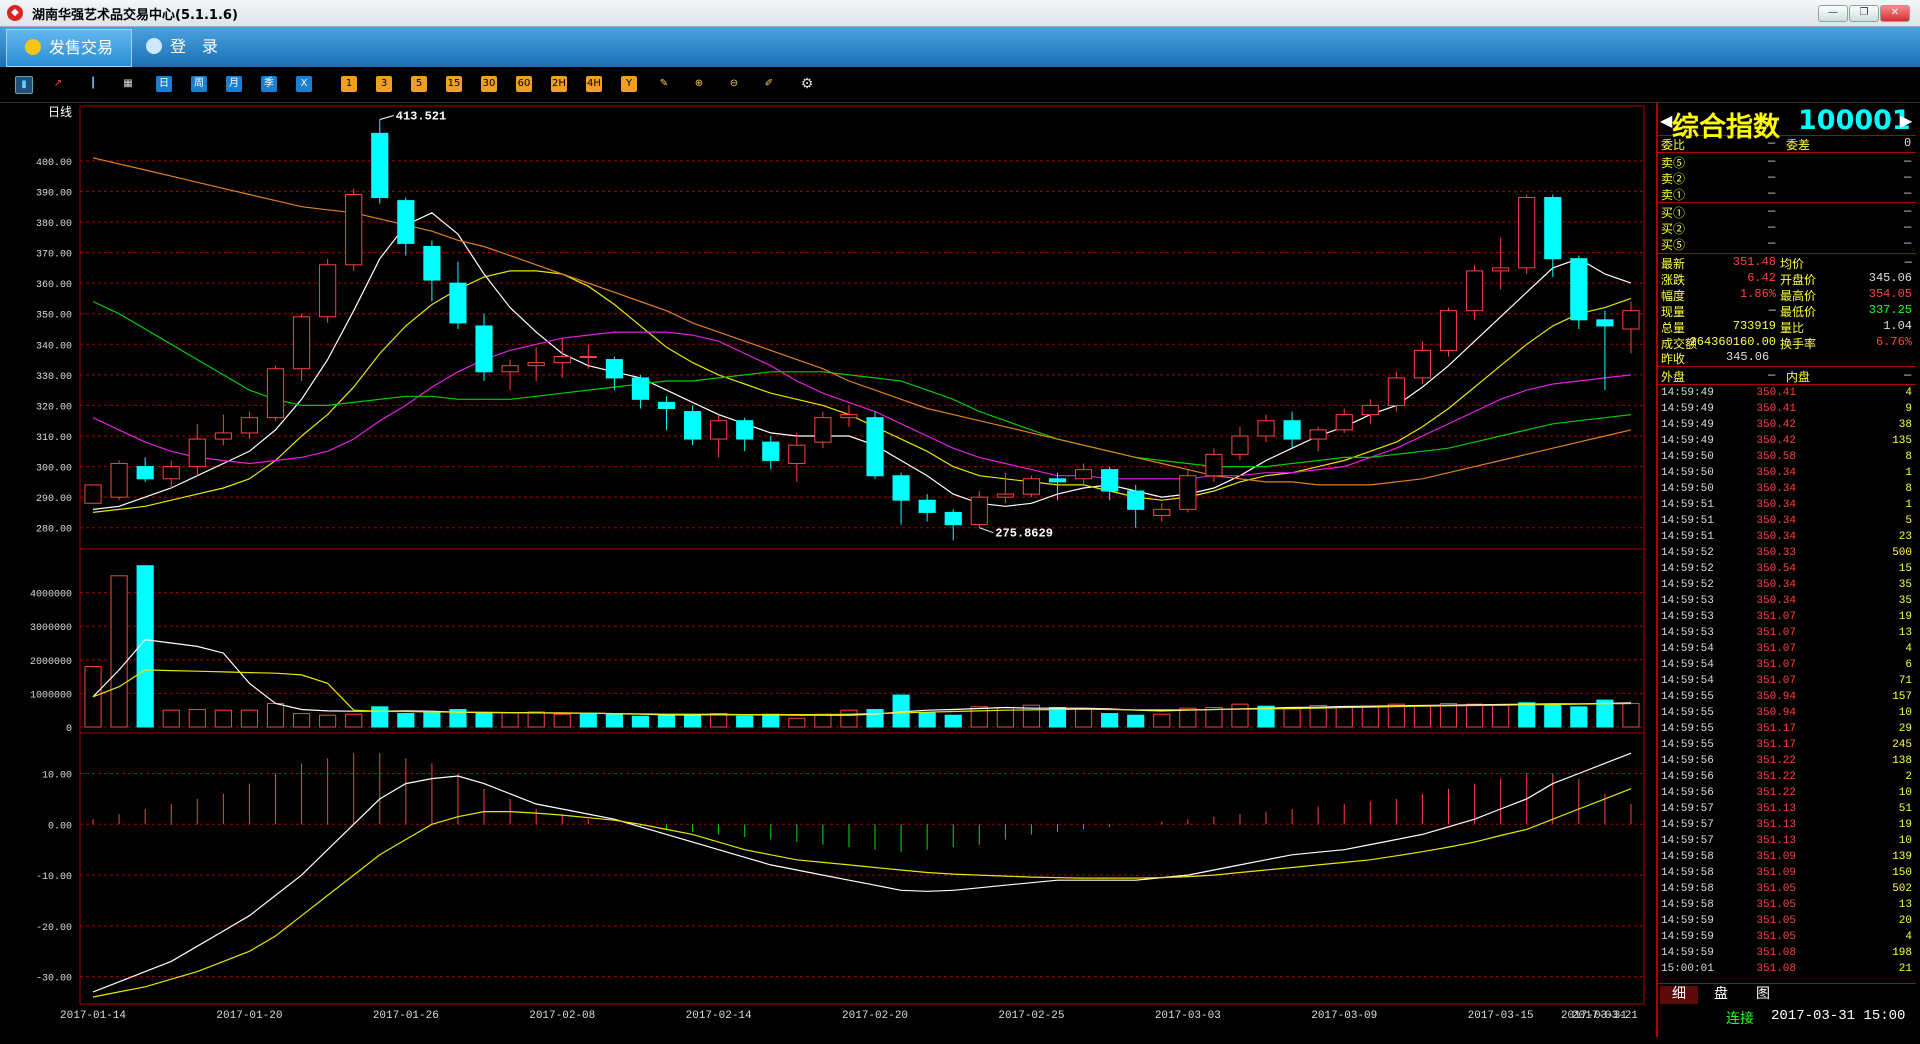 The height and width of the screenshot is (1044, 1920). What do you see at coordinates (1787, 651) in the screenshot?
I see `tick-row: 14:59:54 351.07 4` at bounding box center [1787, 651].